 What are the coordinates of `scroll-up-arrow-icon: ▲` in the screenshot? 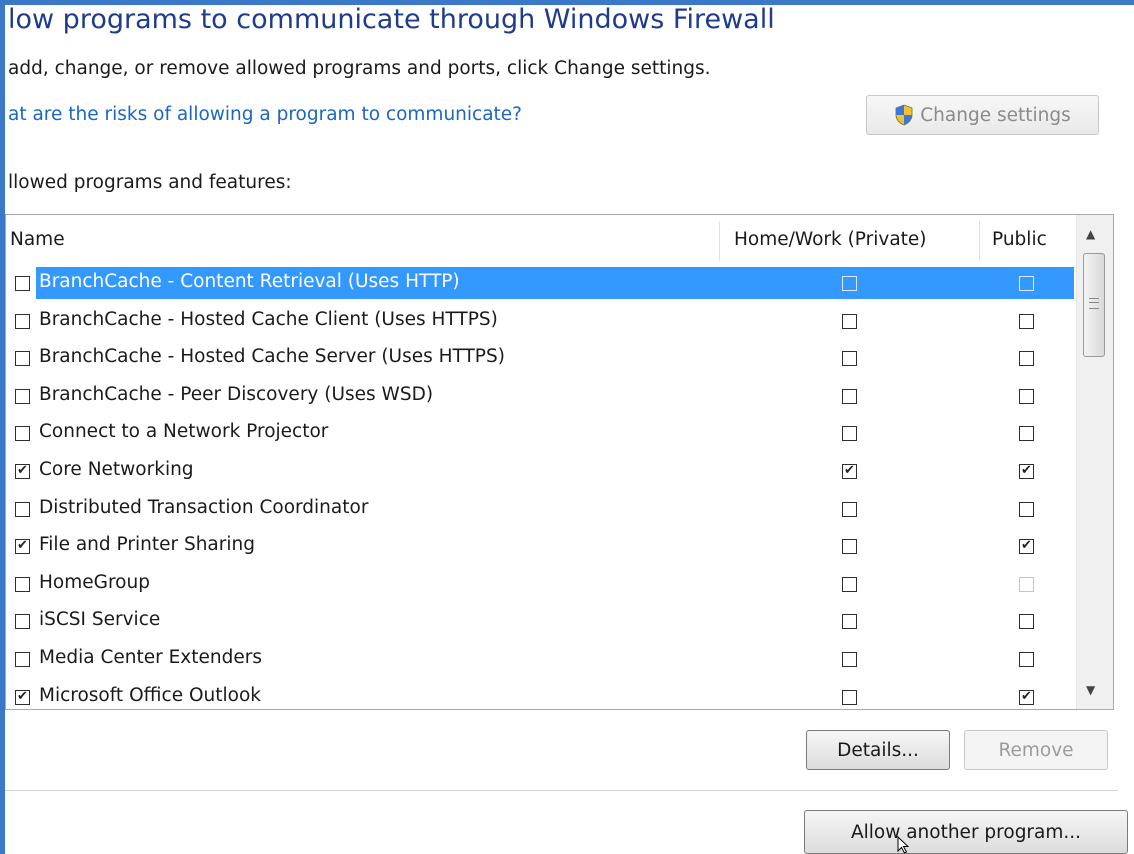 It's located at (1090, 234).